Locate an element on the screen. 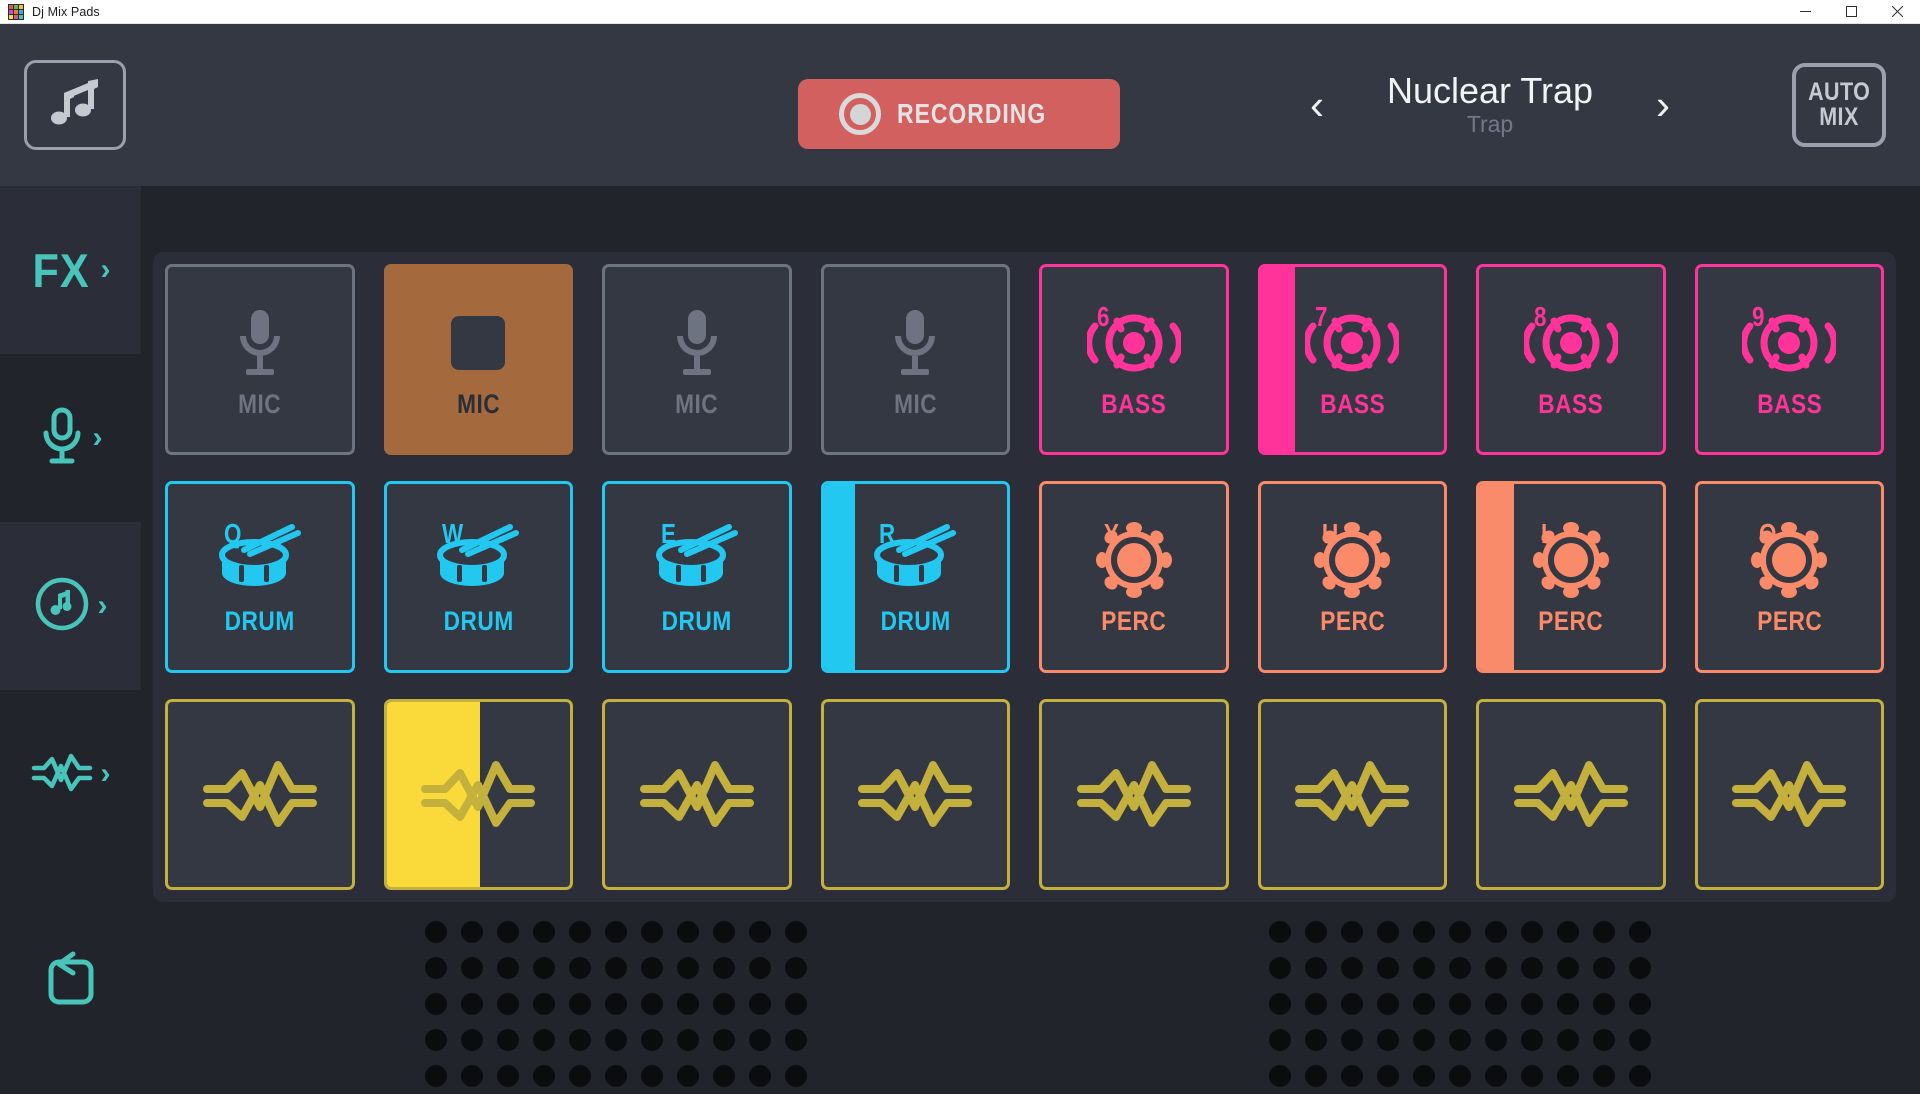 The width and height of the screenshot is (1920, 1094). pad-drum-12: R DRUM is located at coordinates (915, 577).